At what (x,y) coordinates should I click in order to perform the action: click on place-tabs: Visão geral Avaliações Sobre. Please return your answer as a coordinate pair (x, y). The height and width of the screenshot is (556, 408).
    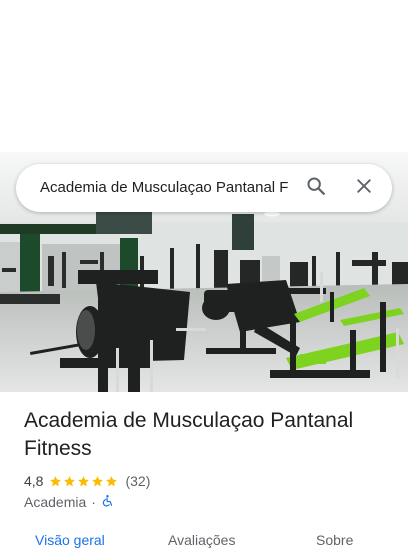
    Looking at the image, I should click on (204, 541).